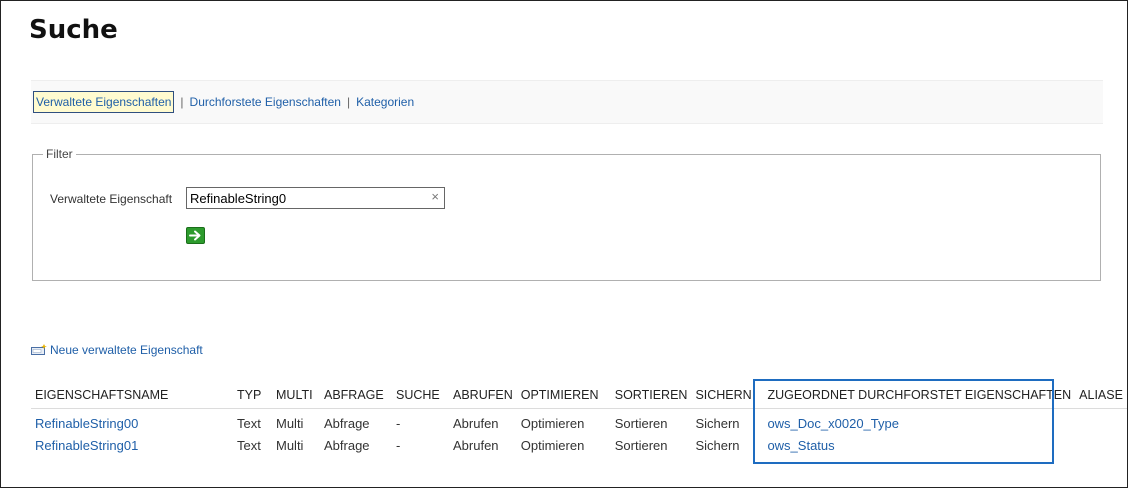 This screenshot has width=1128, height=488. Describe the element at coordinates (919, 422) in the screenshot. I see `cell-mapped: ows_Doc_x0020_Type` at that location.